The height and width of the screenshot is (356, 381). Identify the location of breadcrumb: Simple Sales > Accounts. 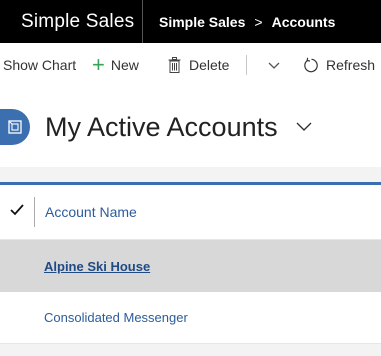
(239, 22).